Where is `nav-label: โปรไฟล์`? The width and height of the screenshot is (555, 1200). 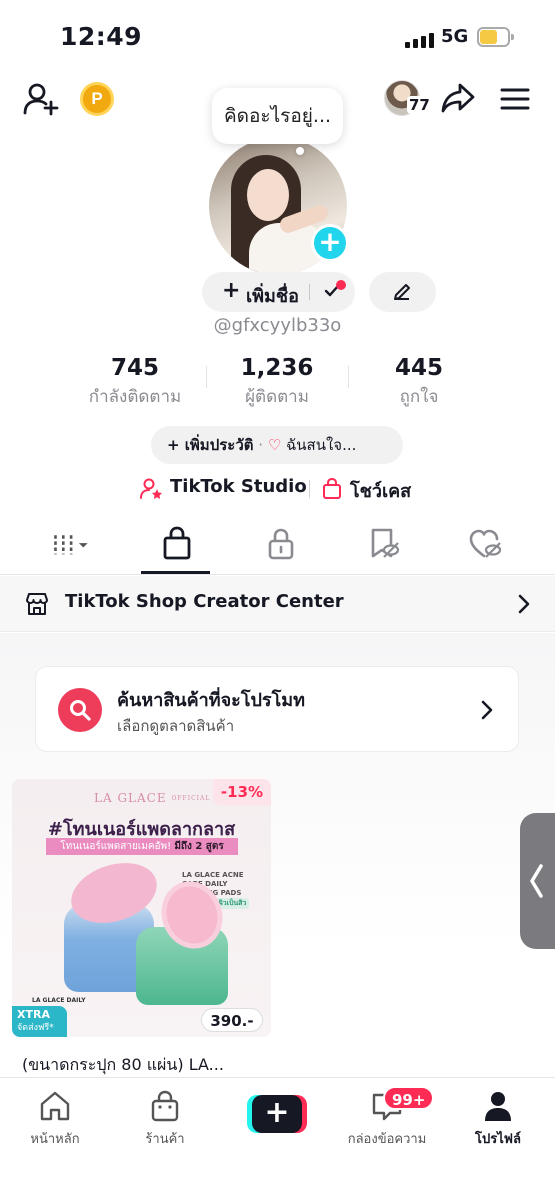 nav-label: โปรไฟล์ is located at coordinates (498, 1139).